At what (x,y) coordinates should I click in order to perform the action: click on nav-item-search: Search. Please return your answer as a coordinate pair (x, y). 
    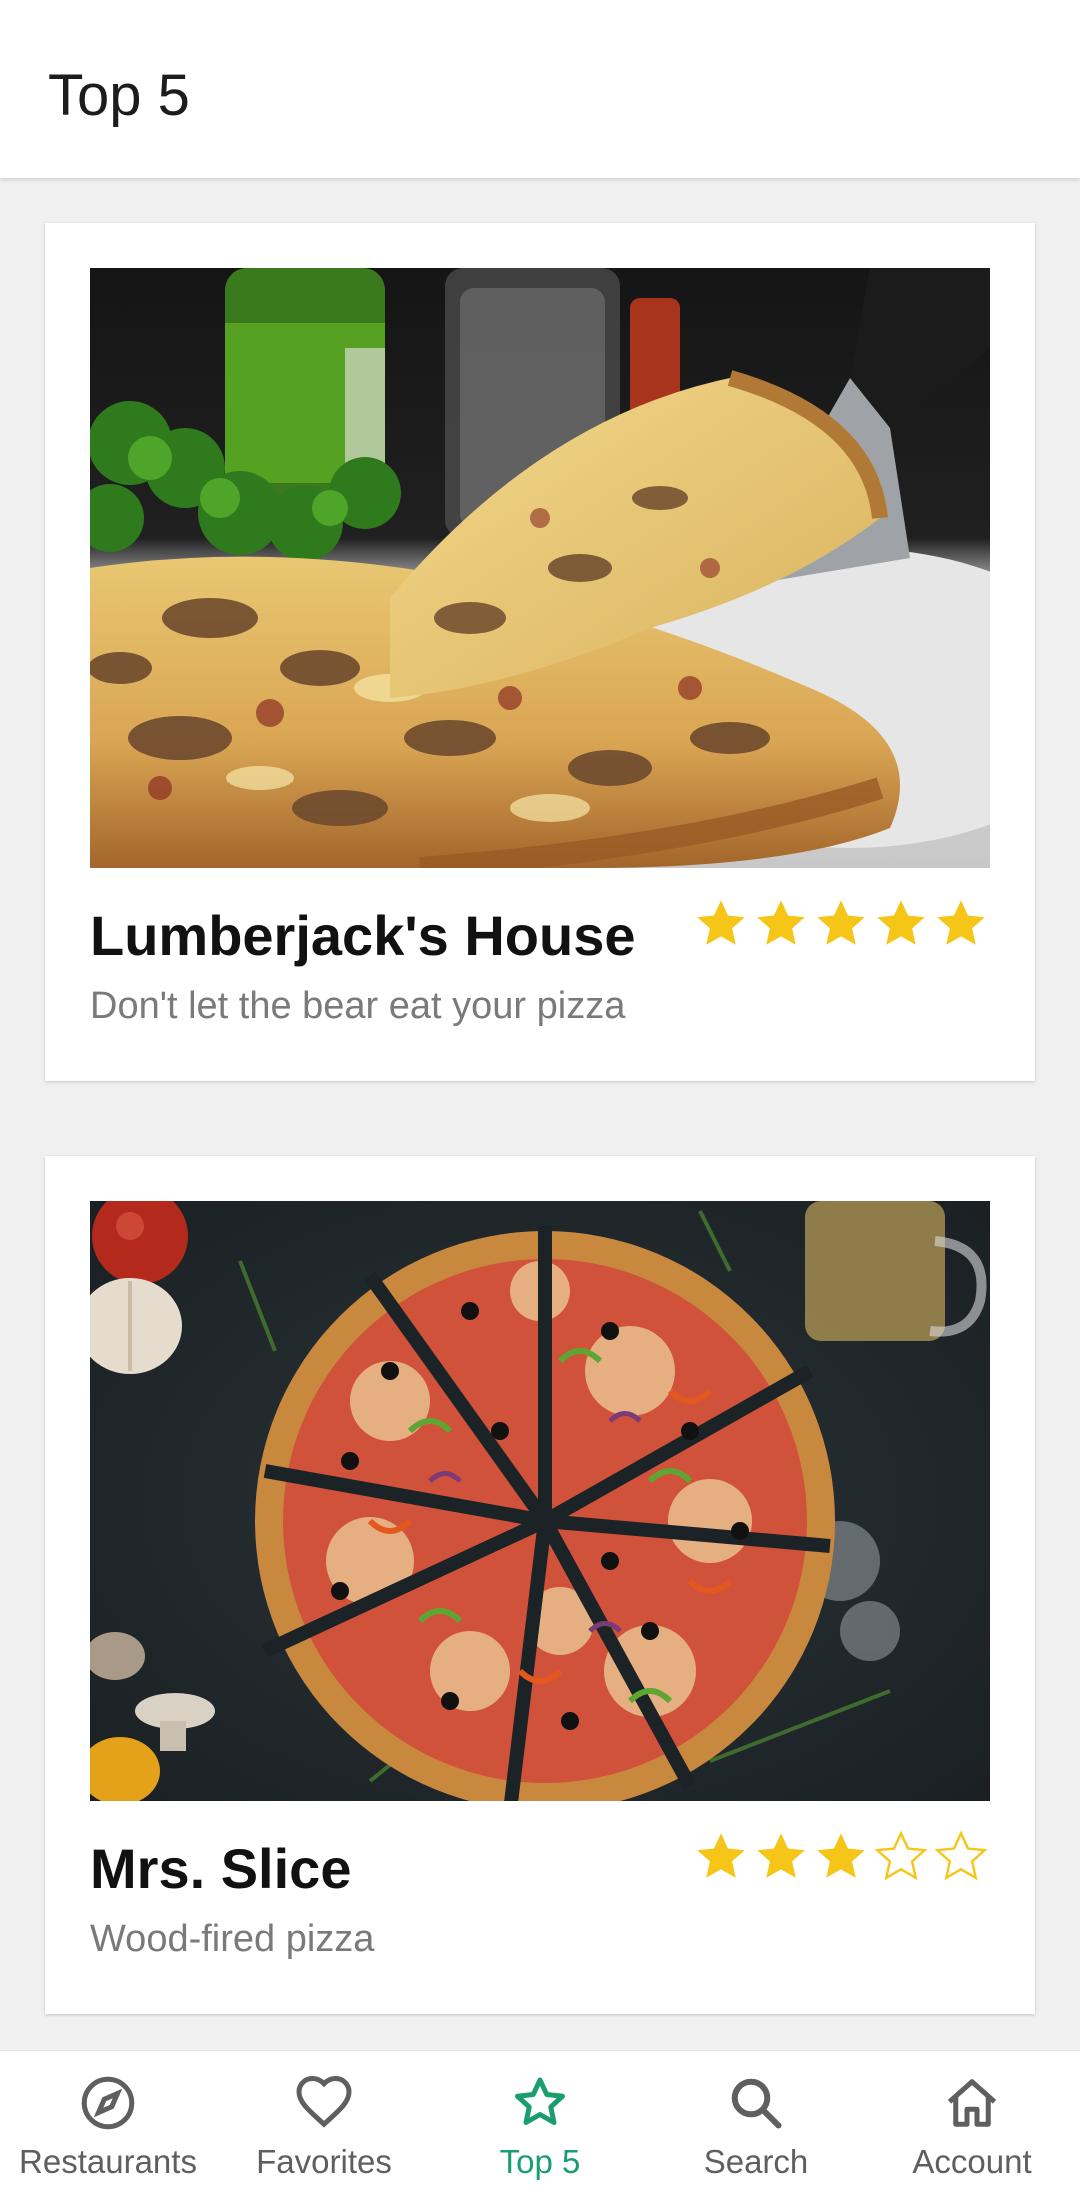
    Looking at the image, I should click on (756, 2125).